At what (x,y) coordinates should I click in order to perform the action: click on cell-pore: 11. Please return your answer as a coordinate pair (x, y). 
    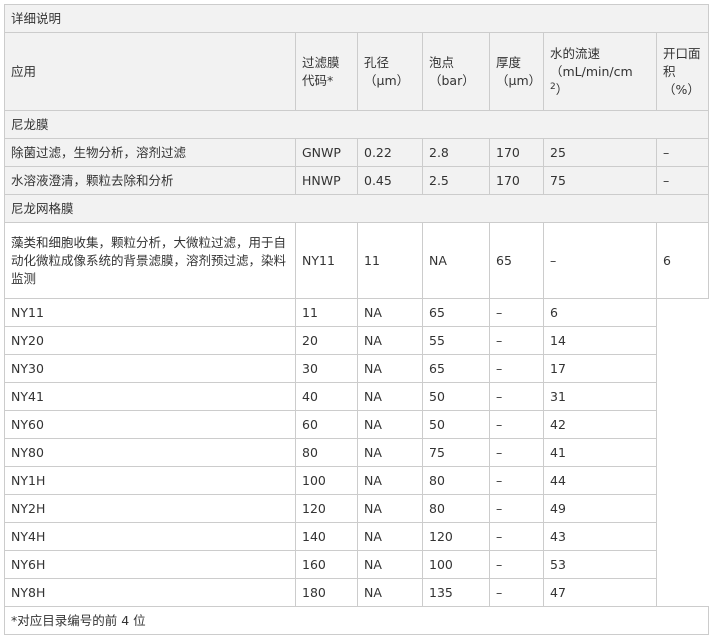
    Looking at the image, I should click on (390, 260).